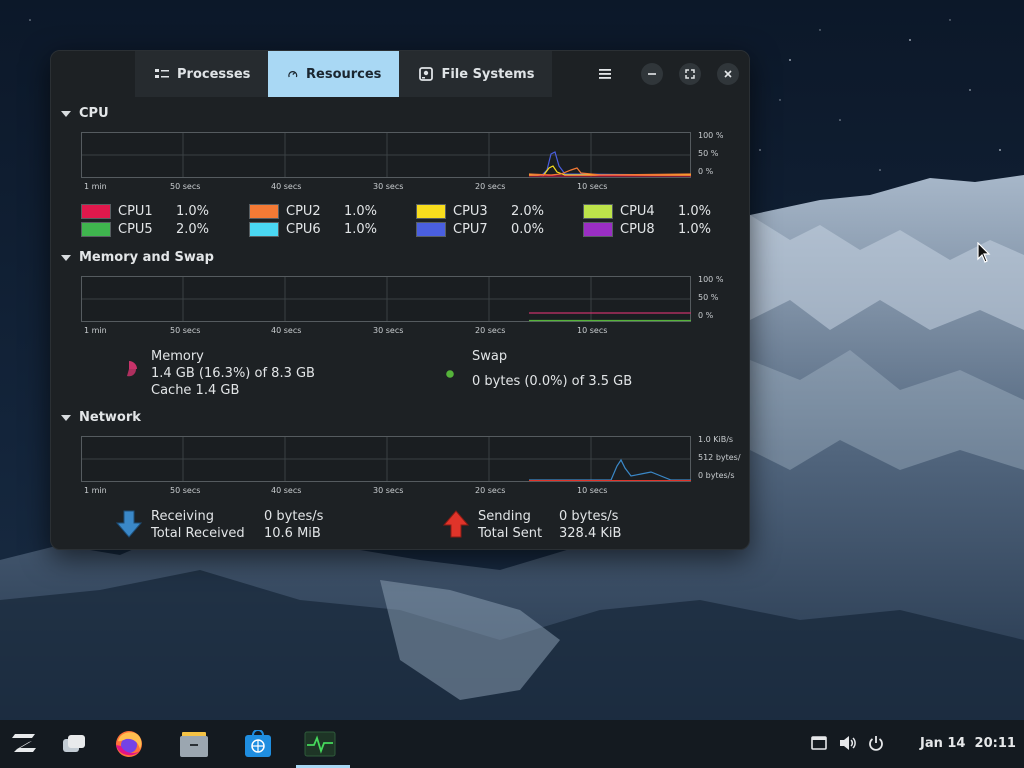 The image size is (1024, 768). What do you see at coordinates (183, 516) in the screenshot?
I see `receiving-label: Receiving` at bounding box center [183, 516].